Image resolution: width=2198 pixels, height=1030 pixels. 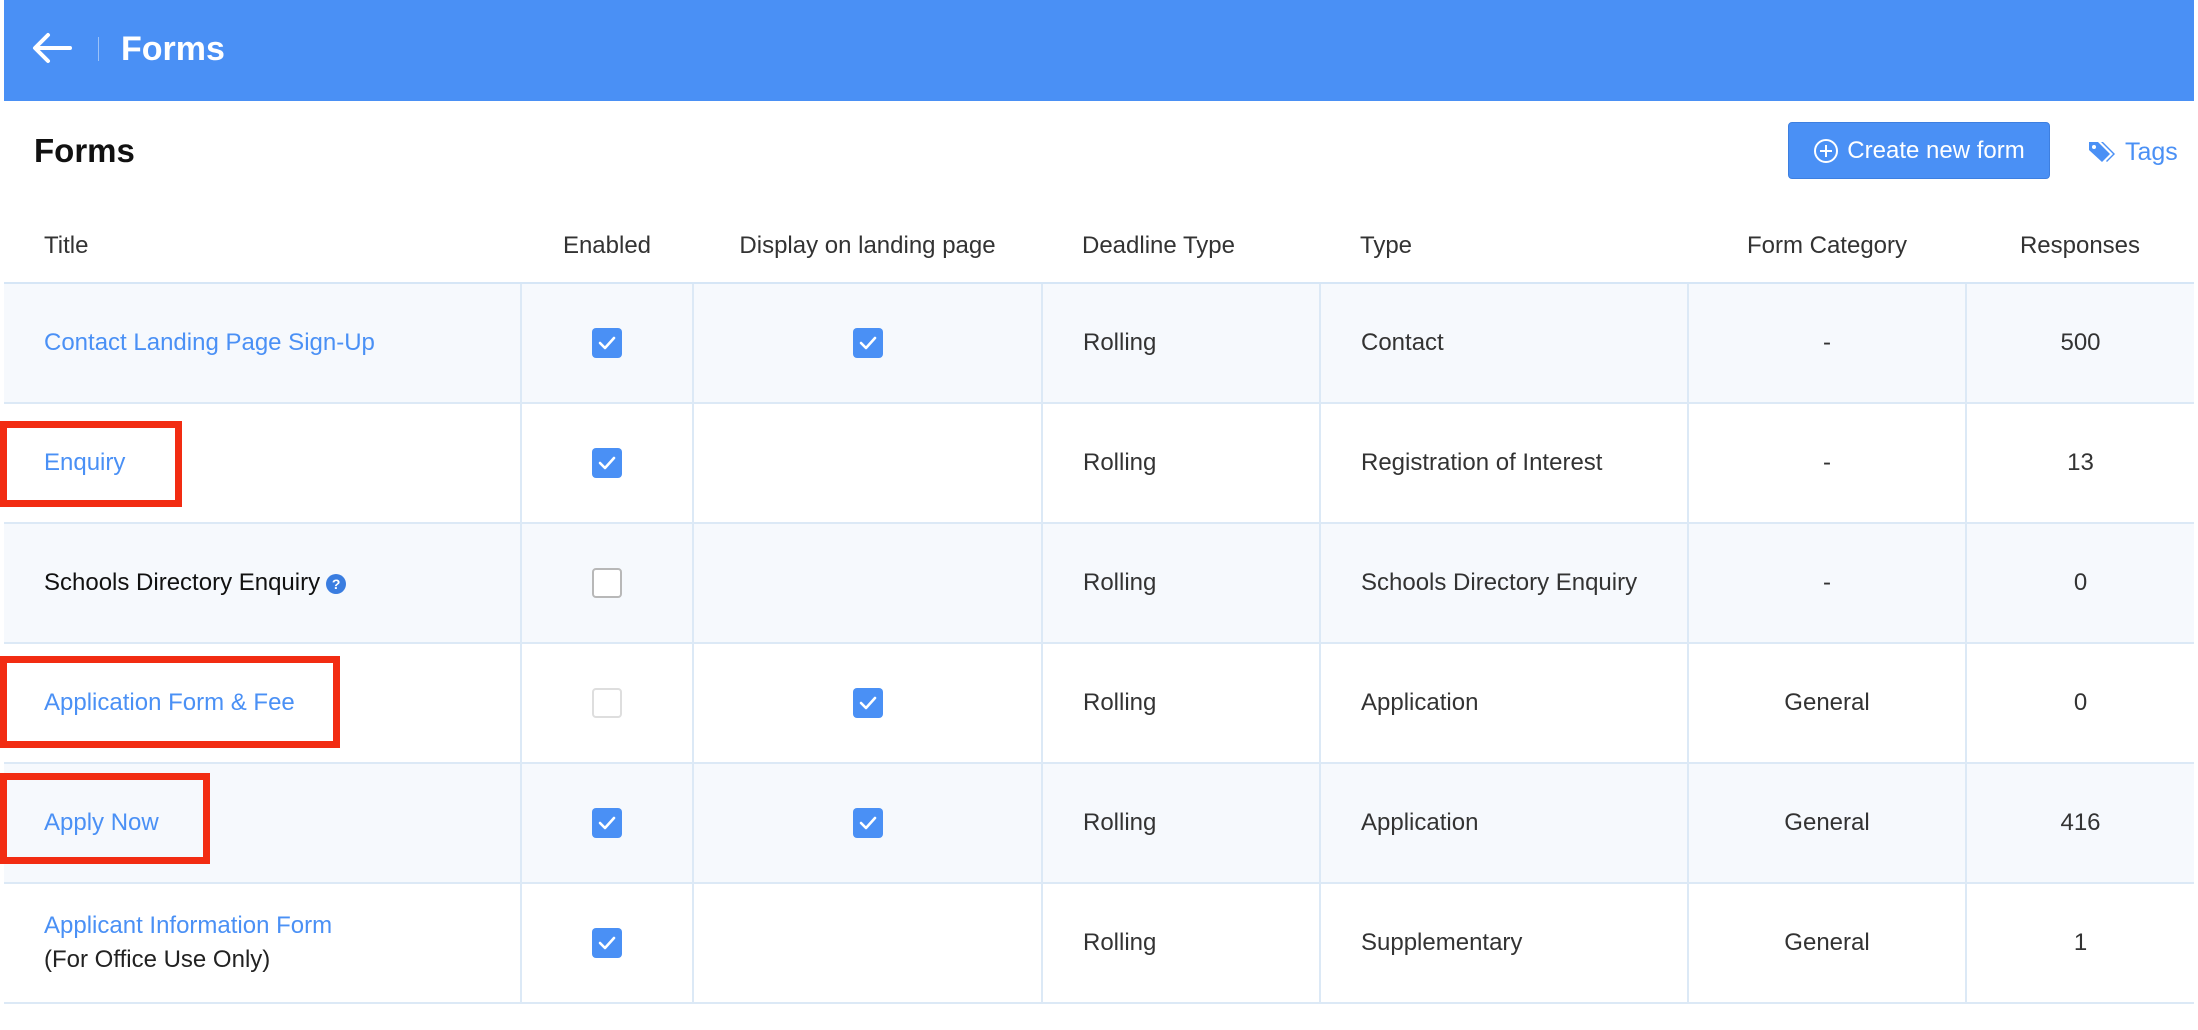 What do you see at coordinates (182, 582) in the screenshot?
I see `form-title-text: Schools Directory Enquiry` at bounding box center [182, 582].